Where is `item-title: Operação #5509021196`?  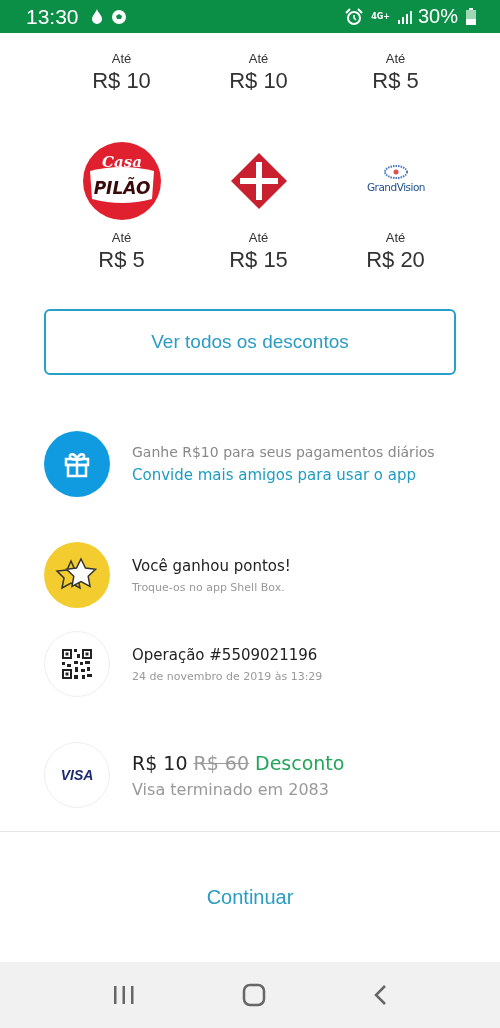
item-title: Operação #5509021196 is located at coordinates (225, 654).